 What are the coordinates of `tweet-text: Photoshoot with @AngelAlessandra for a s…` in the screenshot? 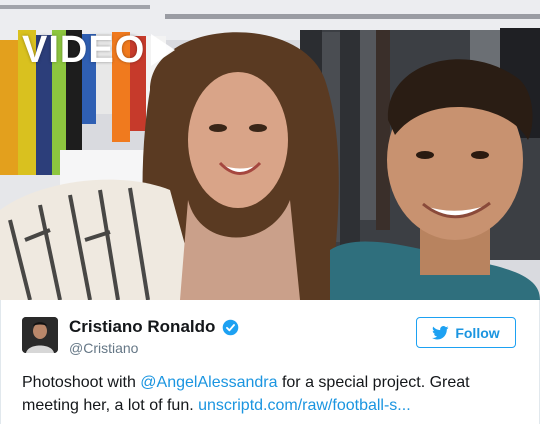 It's located at (272, 394).